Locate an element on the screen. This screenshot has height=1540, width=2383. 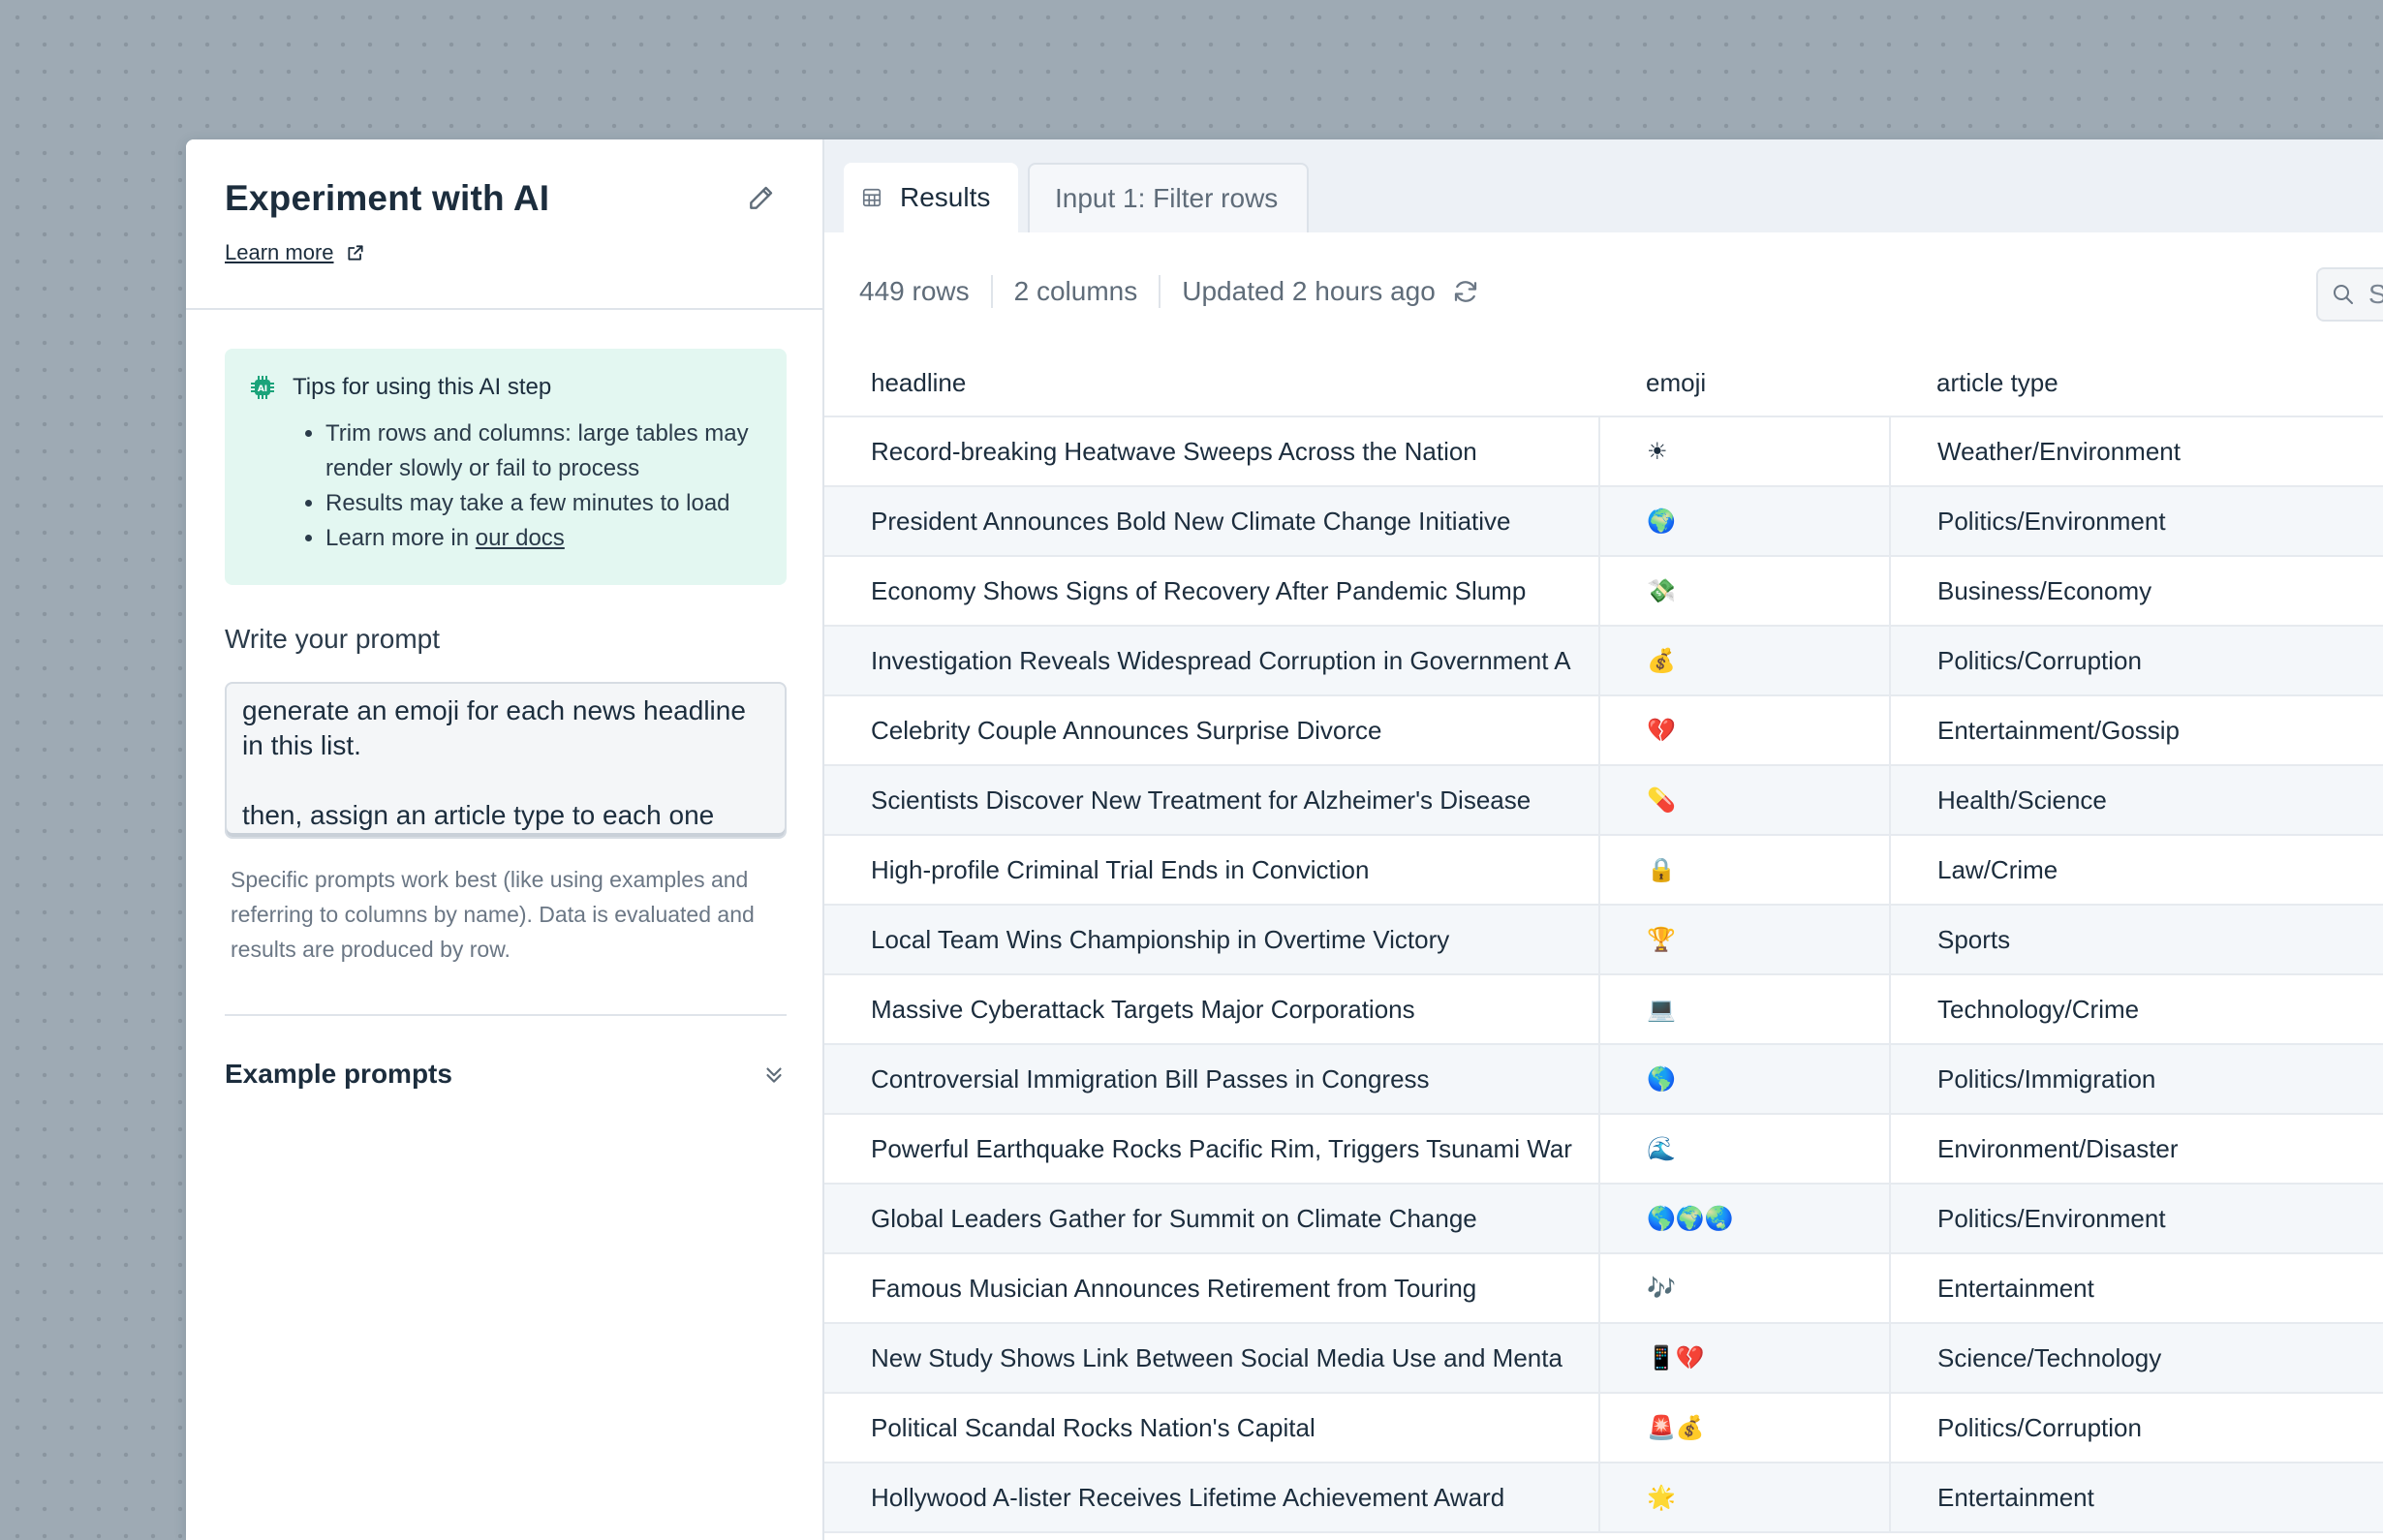
cell-article-type: Business/Economy is located at coordinates (2136, 591).